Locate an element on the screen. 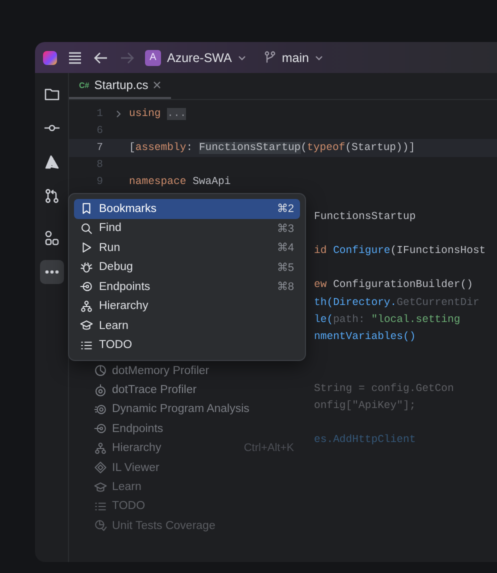  menu-item: TODO is located at coordinates (187, 345).